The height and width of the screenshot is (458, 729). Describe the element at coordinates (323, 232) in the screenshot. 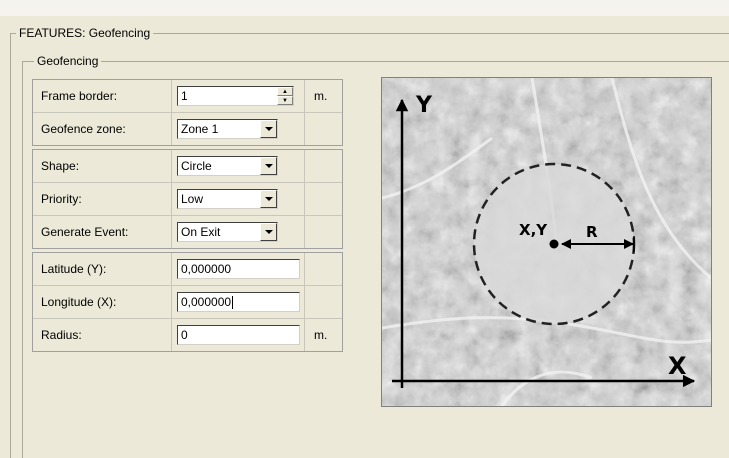

I see `generate-event-unit` at that location.